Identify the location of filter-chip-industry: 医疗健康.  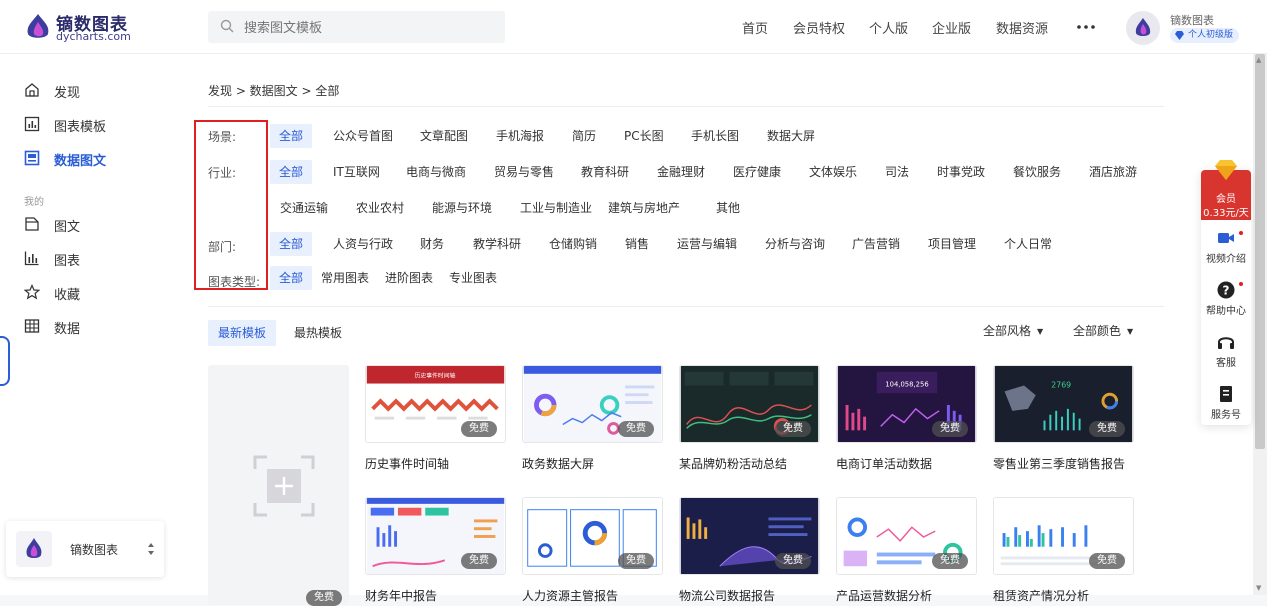
(757, 172).